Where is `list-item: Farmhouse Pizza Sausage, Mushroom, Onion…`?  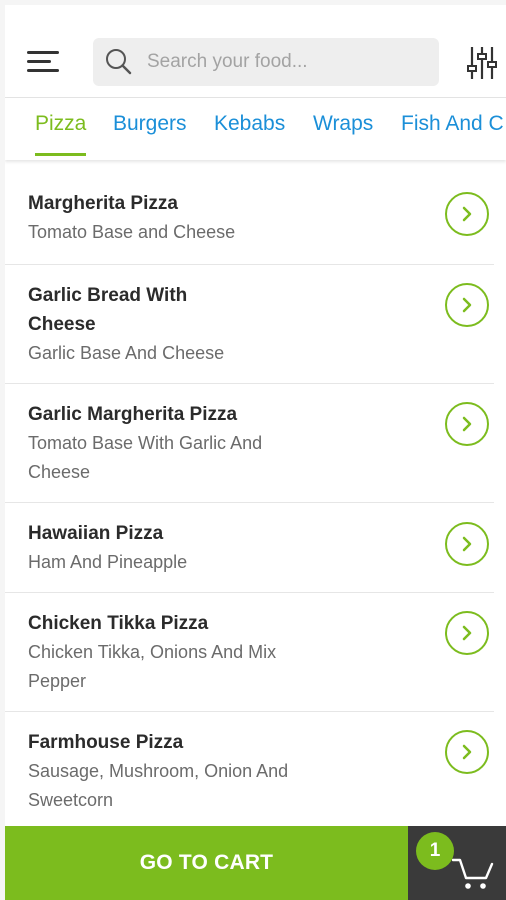
list-item: Farmhouse Pizza Sausage, Mushroom, Onion… is located at coordinates (249, 771).